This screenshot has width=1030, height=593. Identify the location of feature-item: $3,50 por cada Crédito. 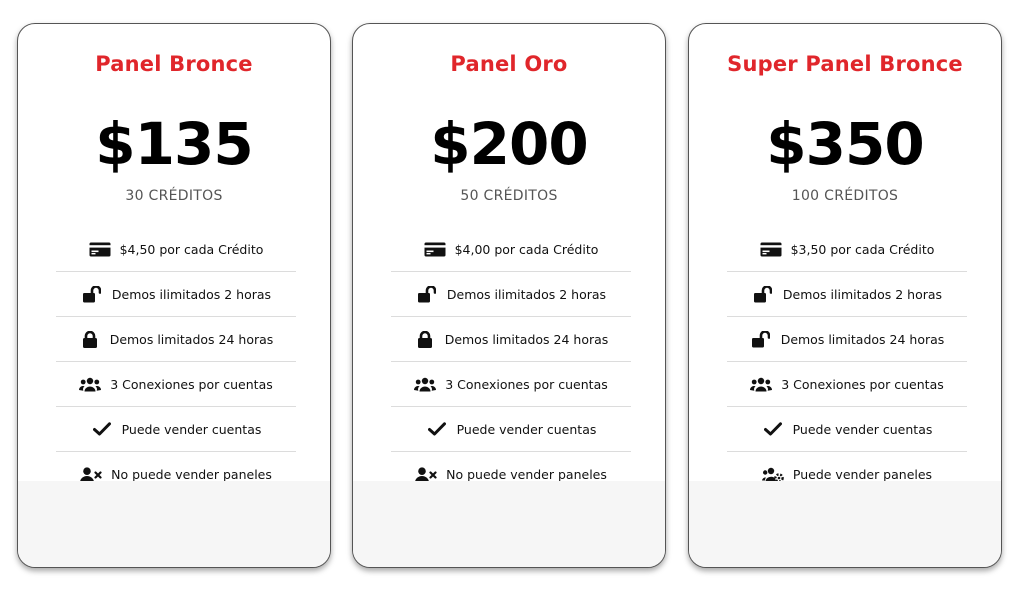
(847, 249).